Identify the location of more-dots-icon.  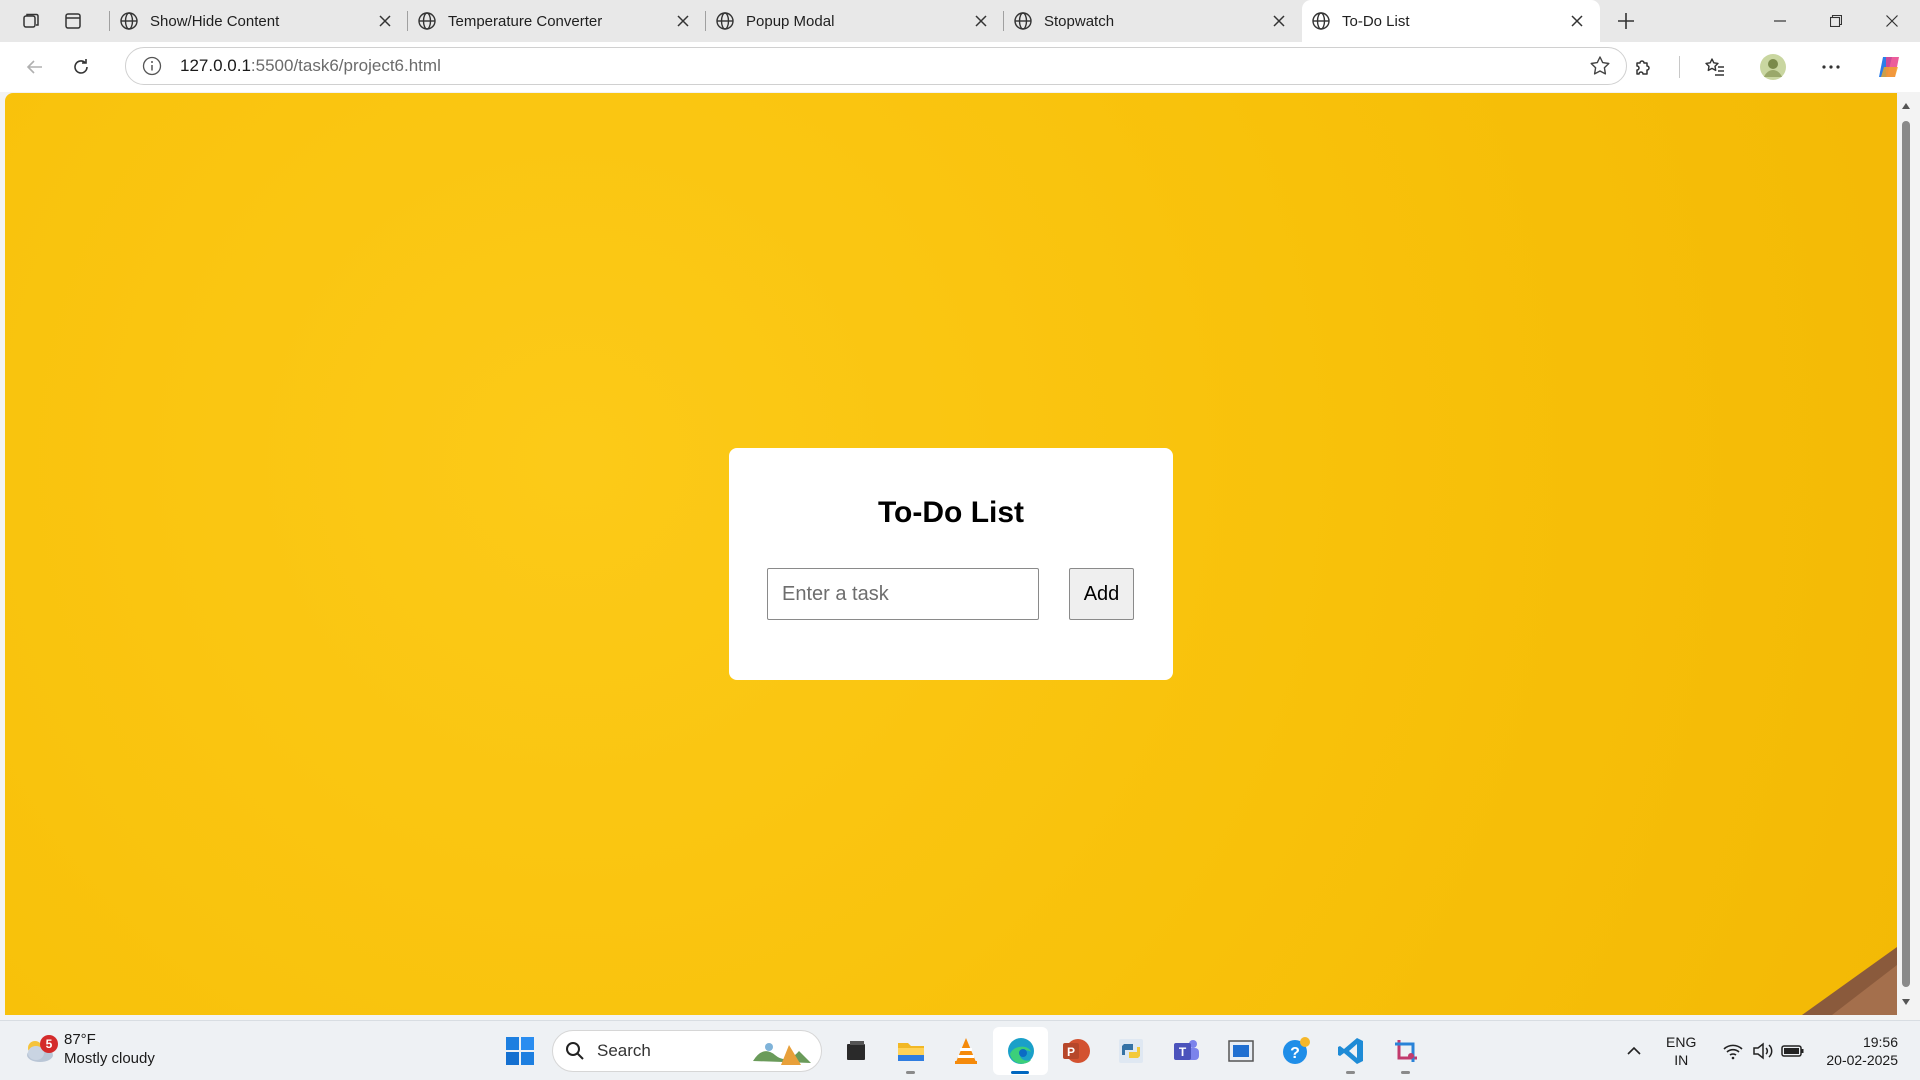
(1831, 67).